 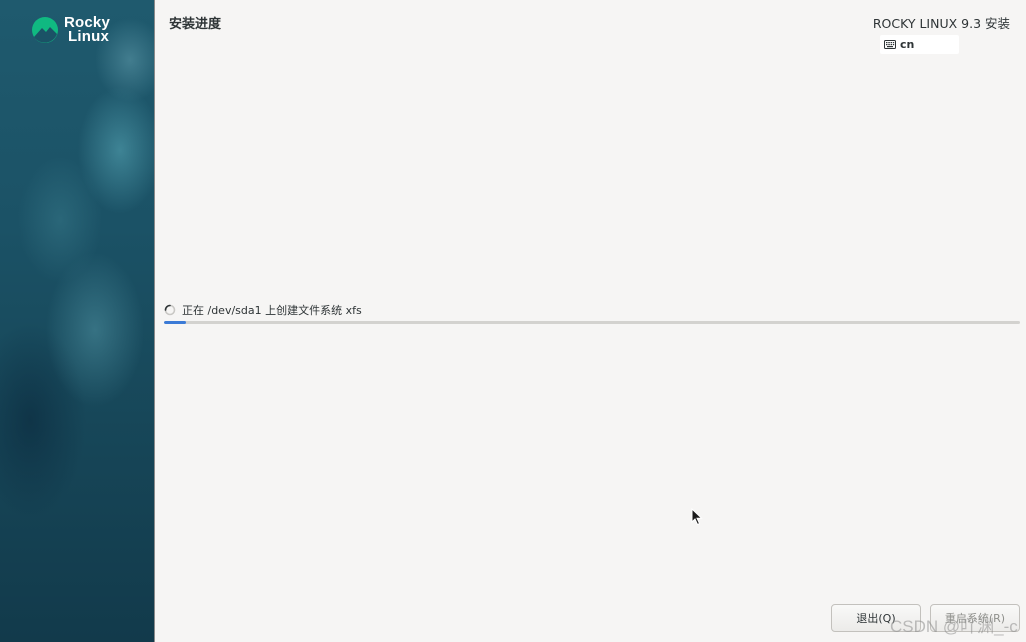 What do you see at coordinates (170, 310) in the screenshot?
I see `spinner-icon` at bounding box center [170, 310].